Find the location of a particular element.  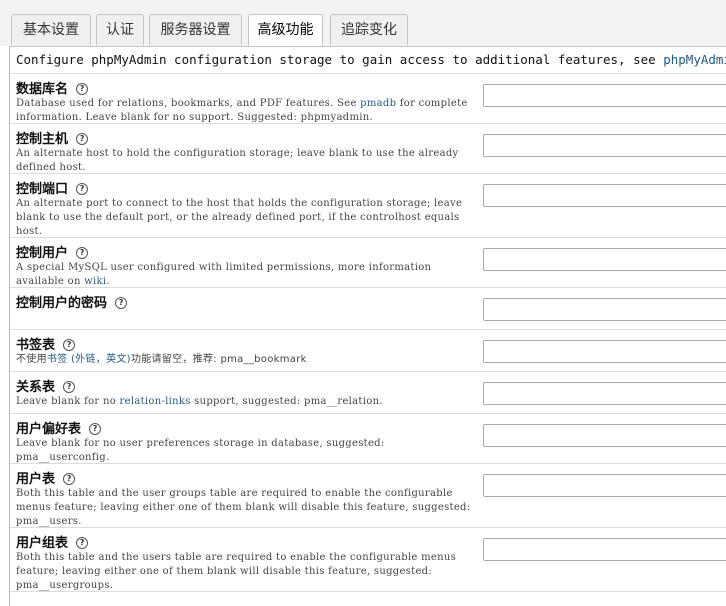

setting-label-text: 数据库名 is located at coordinates (42, 89).